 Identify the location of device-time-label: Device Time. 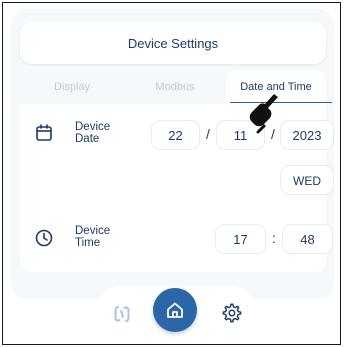
(92, 237).